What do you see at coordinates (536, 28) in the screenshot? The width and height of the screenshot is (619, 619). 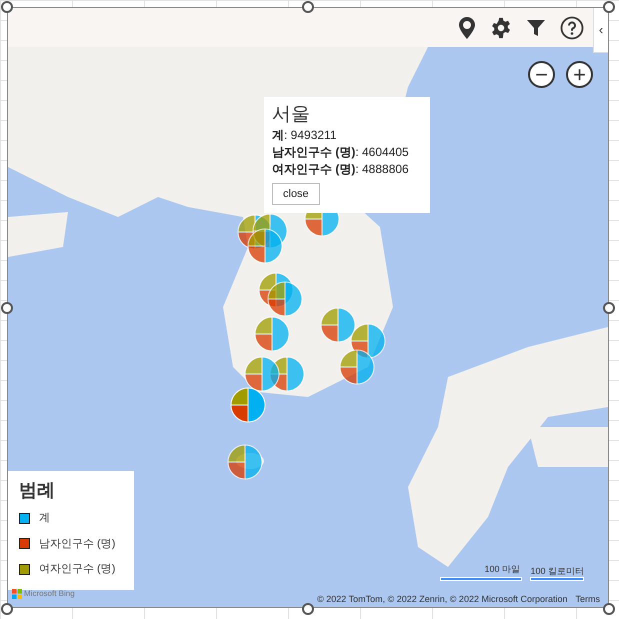 I see `filter-icon` at bounding box center [536, 28].